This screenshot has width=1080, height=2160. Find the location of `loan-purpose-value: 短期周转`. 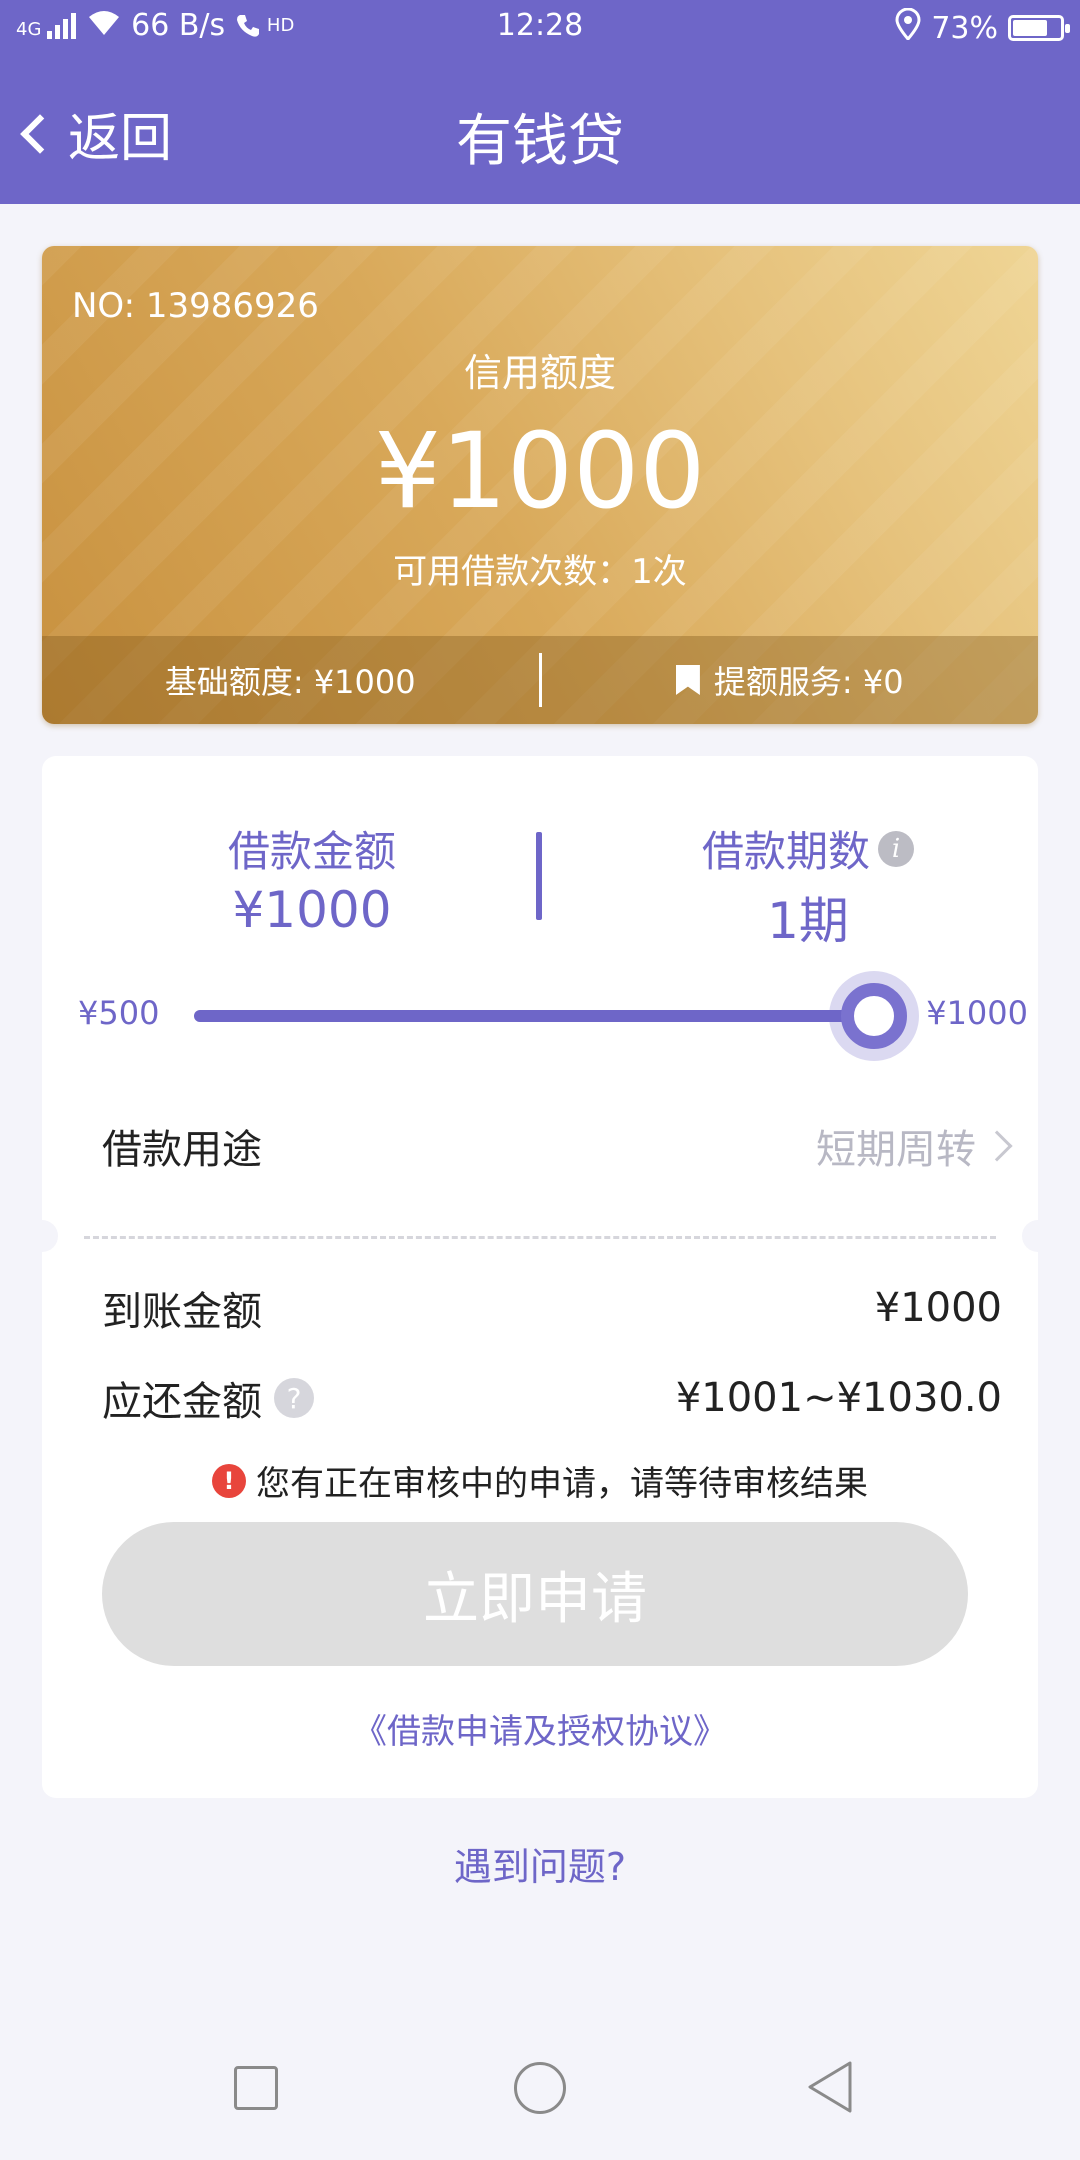

loan-purpose-value: 短期周转 is located at coordinates (896, 1150).